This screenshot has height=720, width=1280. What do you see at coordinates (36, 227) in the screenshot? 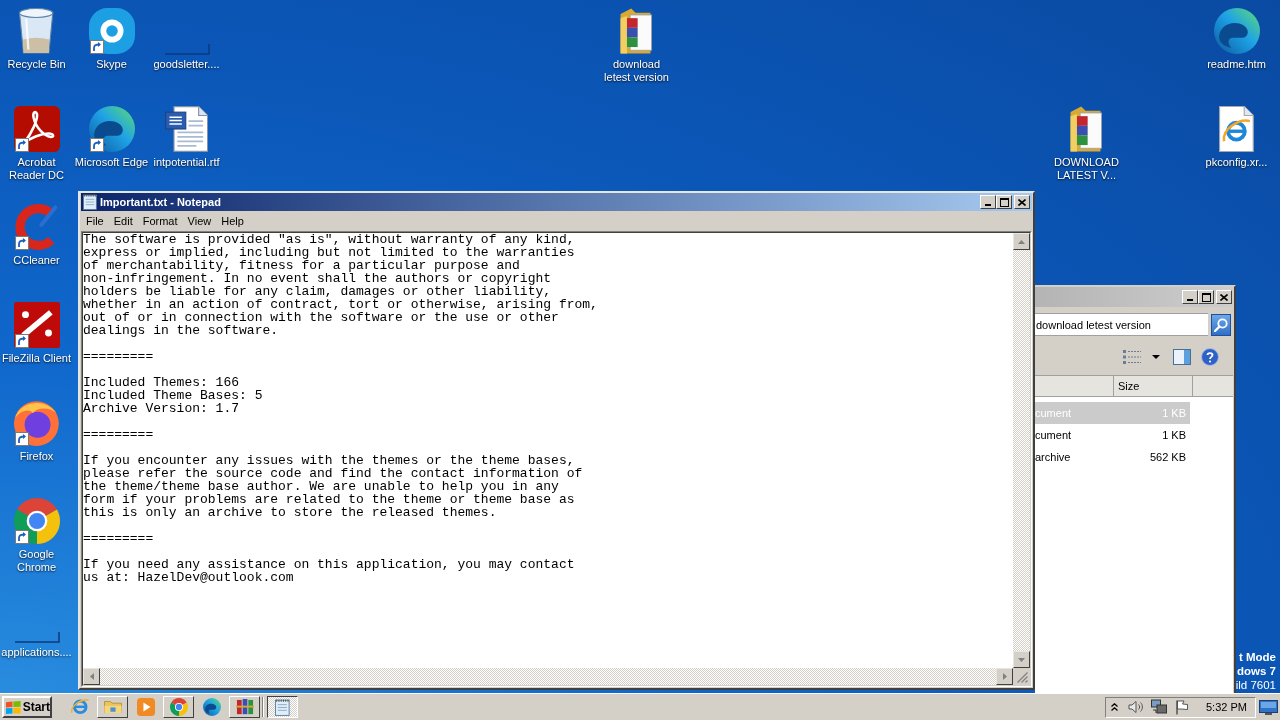
I see `arc-logo-icon` at bounding box center [36, 227].